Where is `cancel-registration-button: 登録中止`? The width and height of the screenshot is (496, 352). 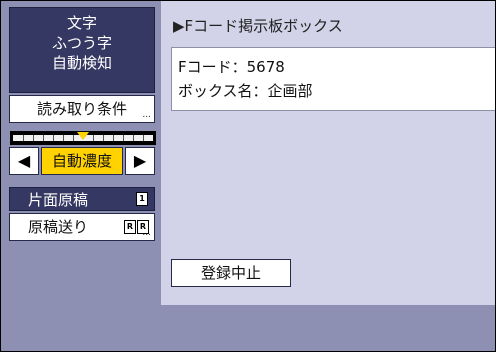 cancel-registration-button: 登録中止 is located at coordinates (231, 273).